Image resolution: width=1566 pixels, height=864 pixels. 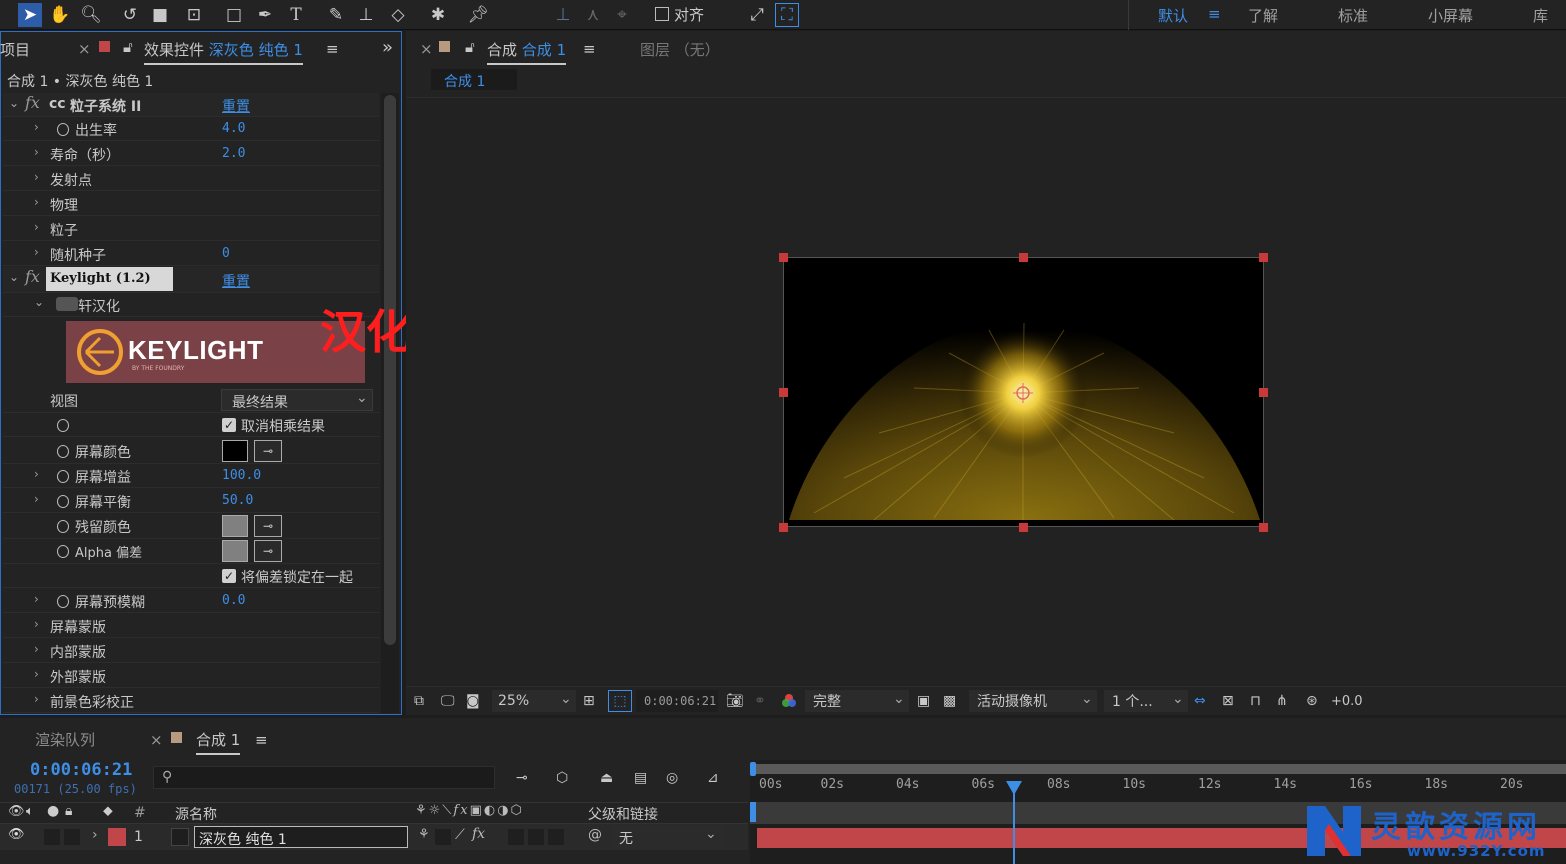 I want to click on solo-toggle, so click(x=52, y=837).